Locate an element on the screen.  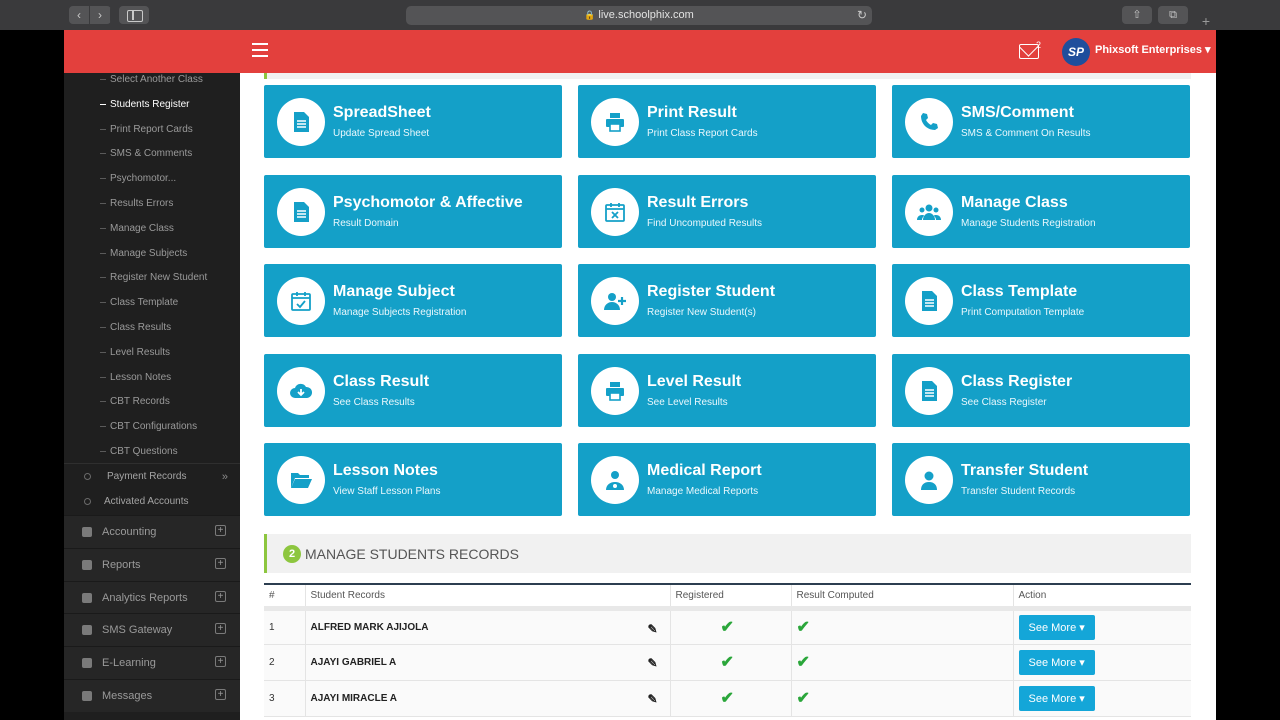
sidebar-section-reports: Reports + is located at coordinates (152, 564).